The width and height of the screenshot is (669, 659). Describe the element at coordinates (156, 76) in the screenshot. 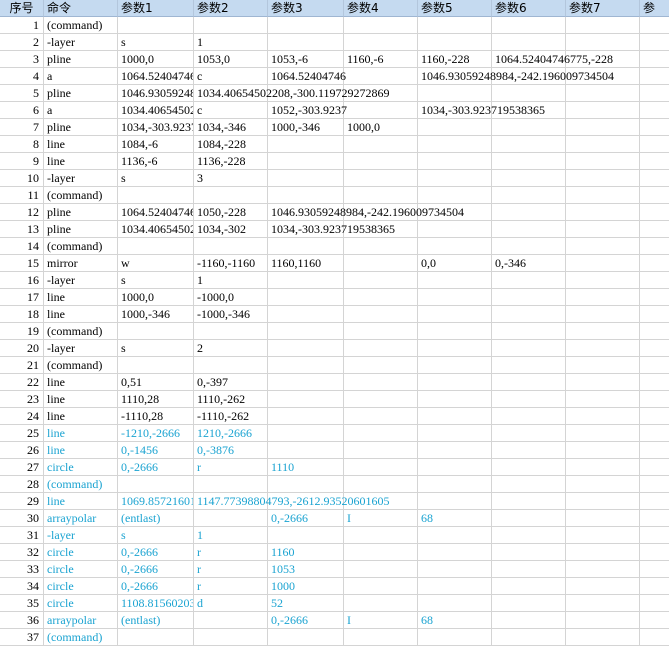

I see `param-cell: 1064.52404746` at that location.